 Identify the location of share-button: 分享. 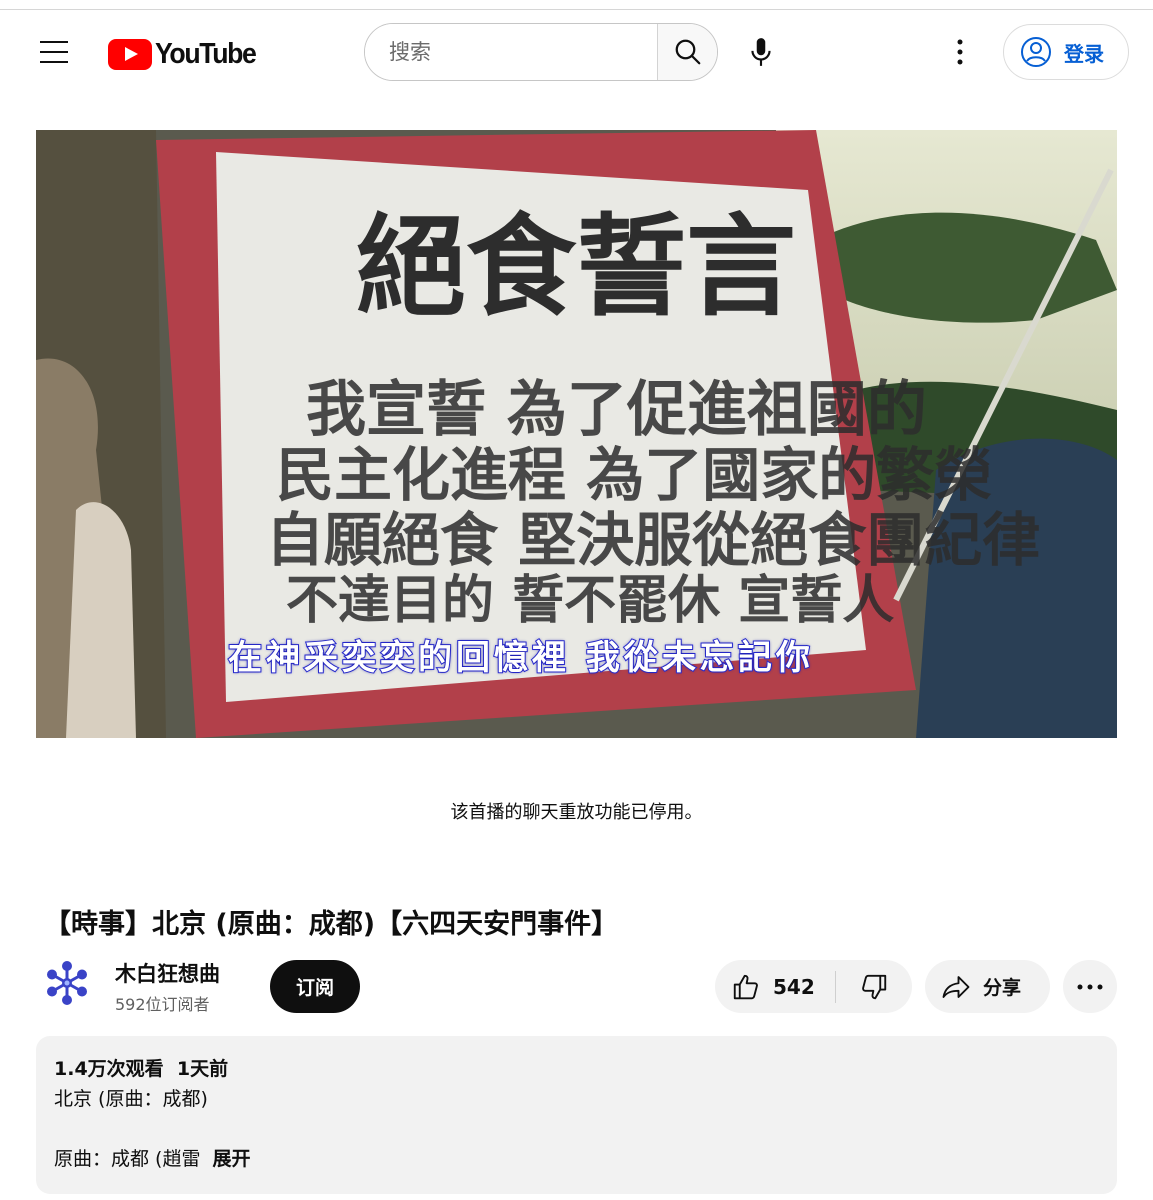
(987, 986).